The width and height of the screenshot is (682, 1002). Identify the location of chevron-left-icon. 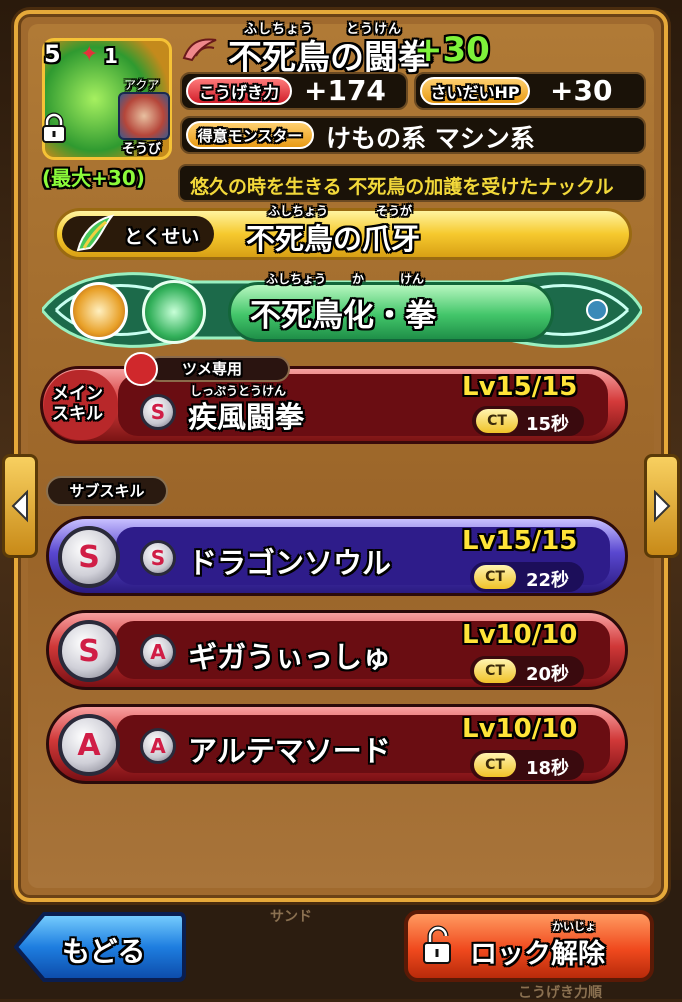
(19, 506).